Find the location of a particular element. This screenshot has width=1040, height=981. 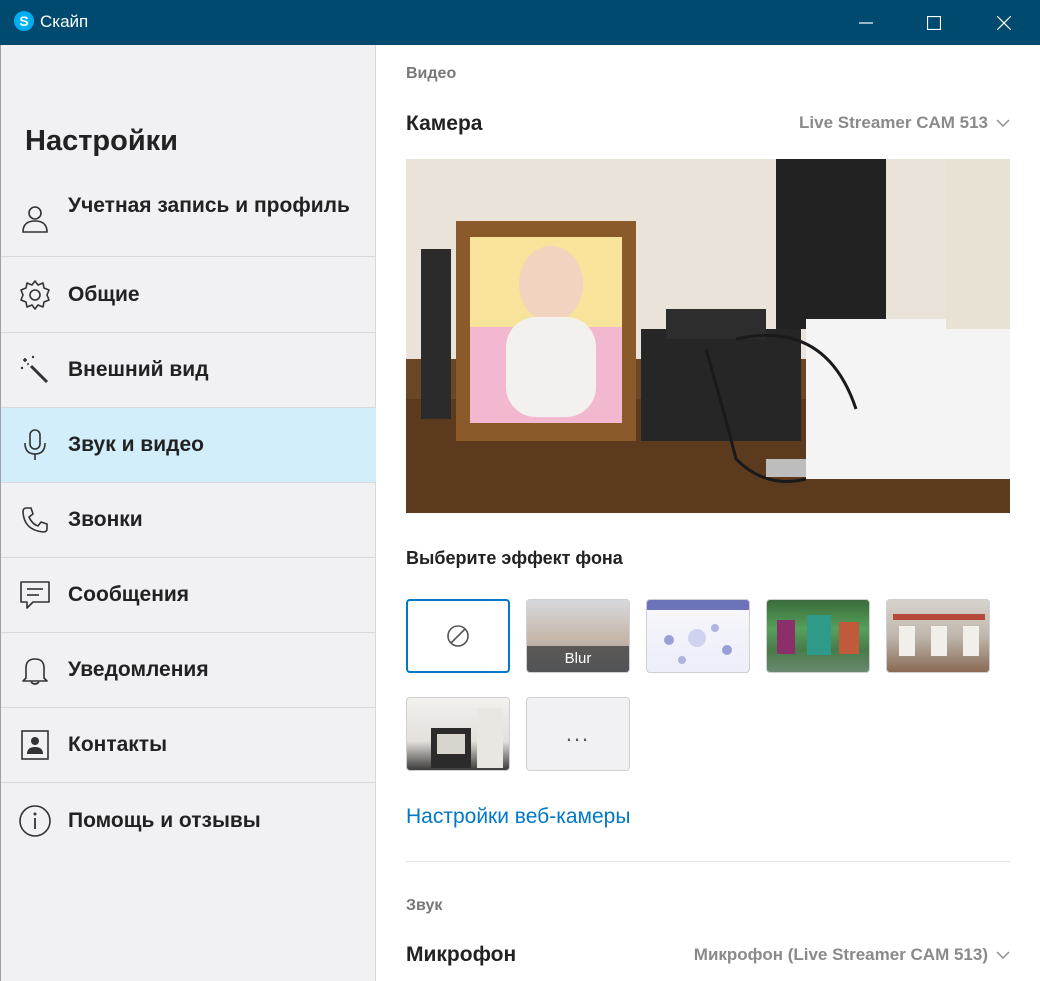

no-effect-icon is located at coordinates (458, 636).